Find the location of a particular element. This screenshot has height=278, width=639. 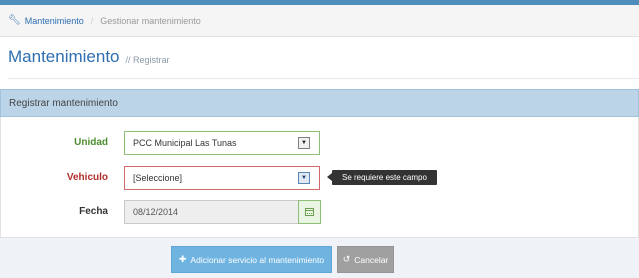

breadcrumb-link-mantenimiento: Mantenimiento is located at coordinates (54, 21).